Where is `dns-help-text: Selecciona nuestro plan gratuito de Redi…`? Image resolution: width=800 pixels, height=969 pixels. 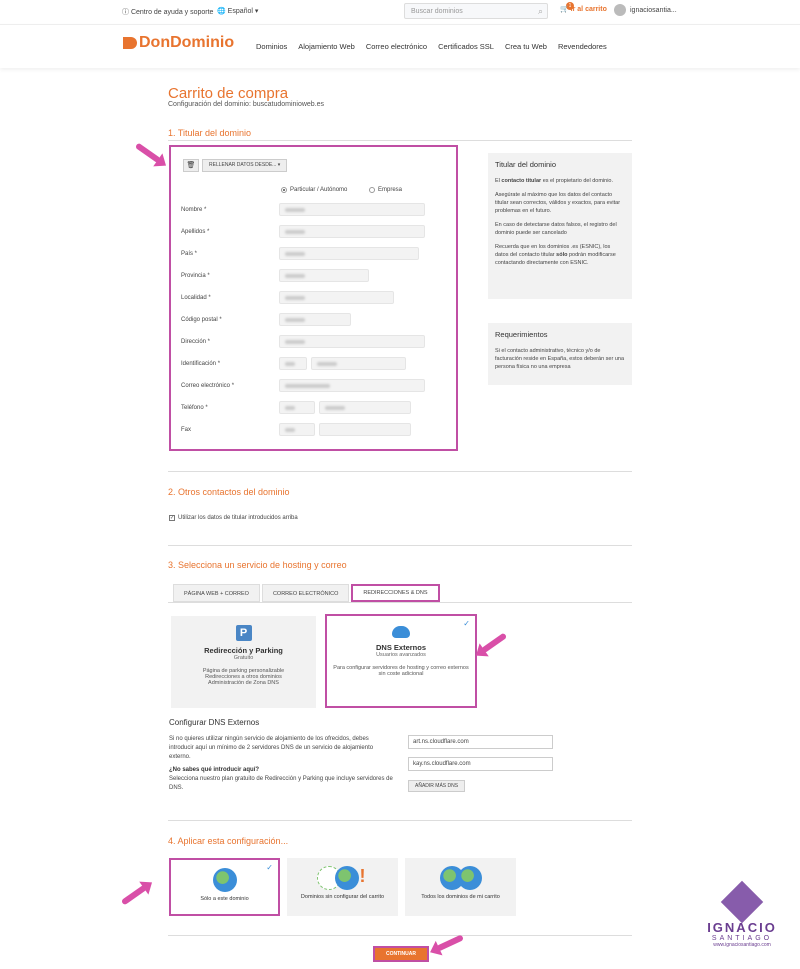
dns-help-text: Selecciona nuestro plan gratuito de Redi… is located at coordinates (281, 783).